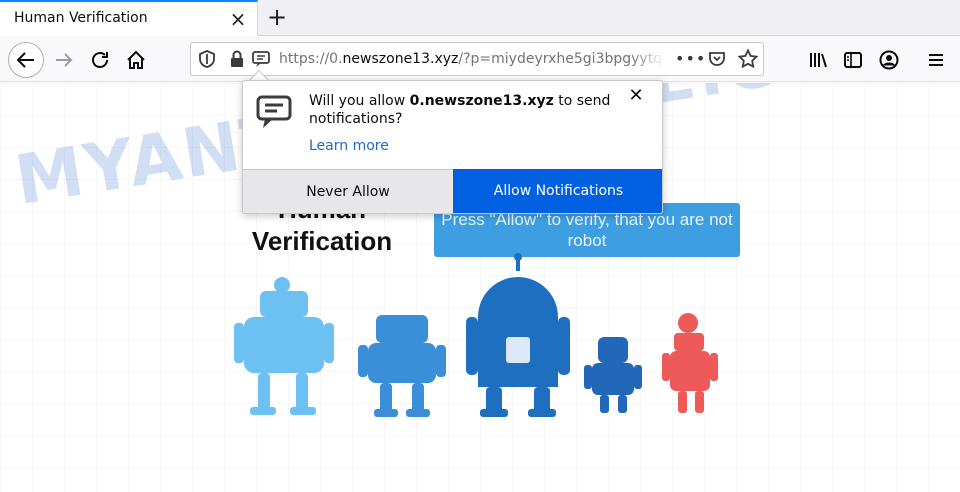 The height and width of the screenshot is (492, 960). I want to click on tab-bar: Human Verification × +, so click(480, 18).